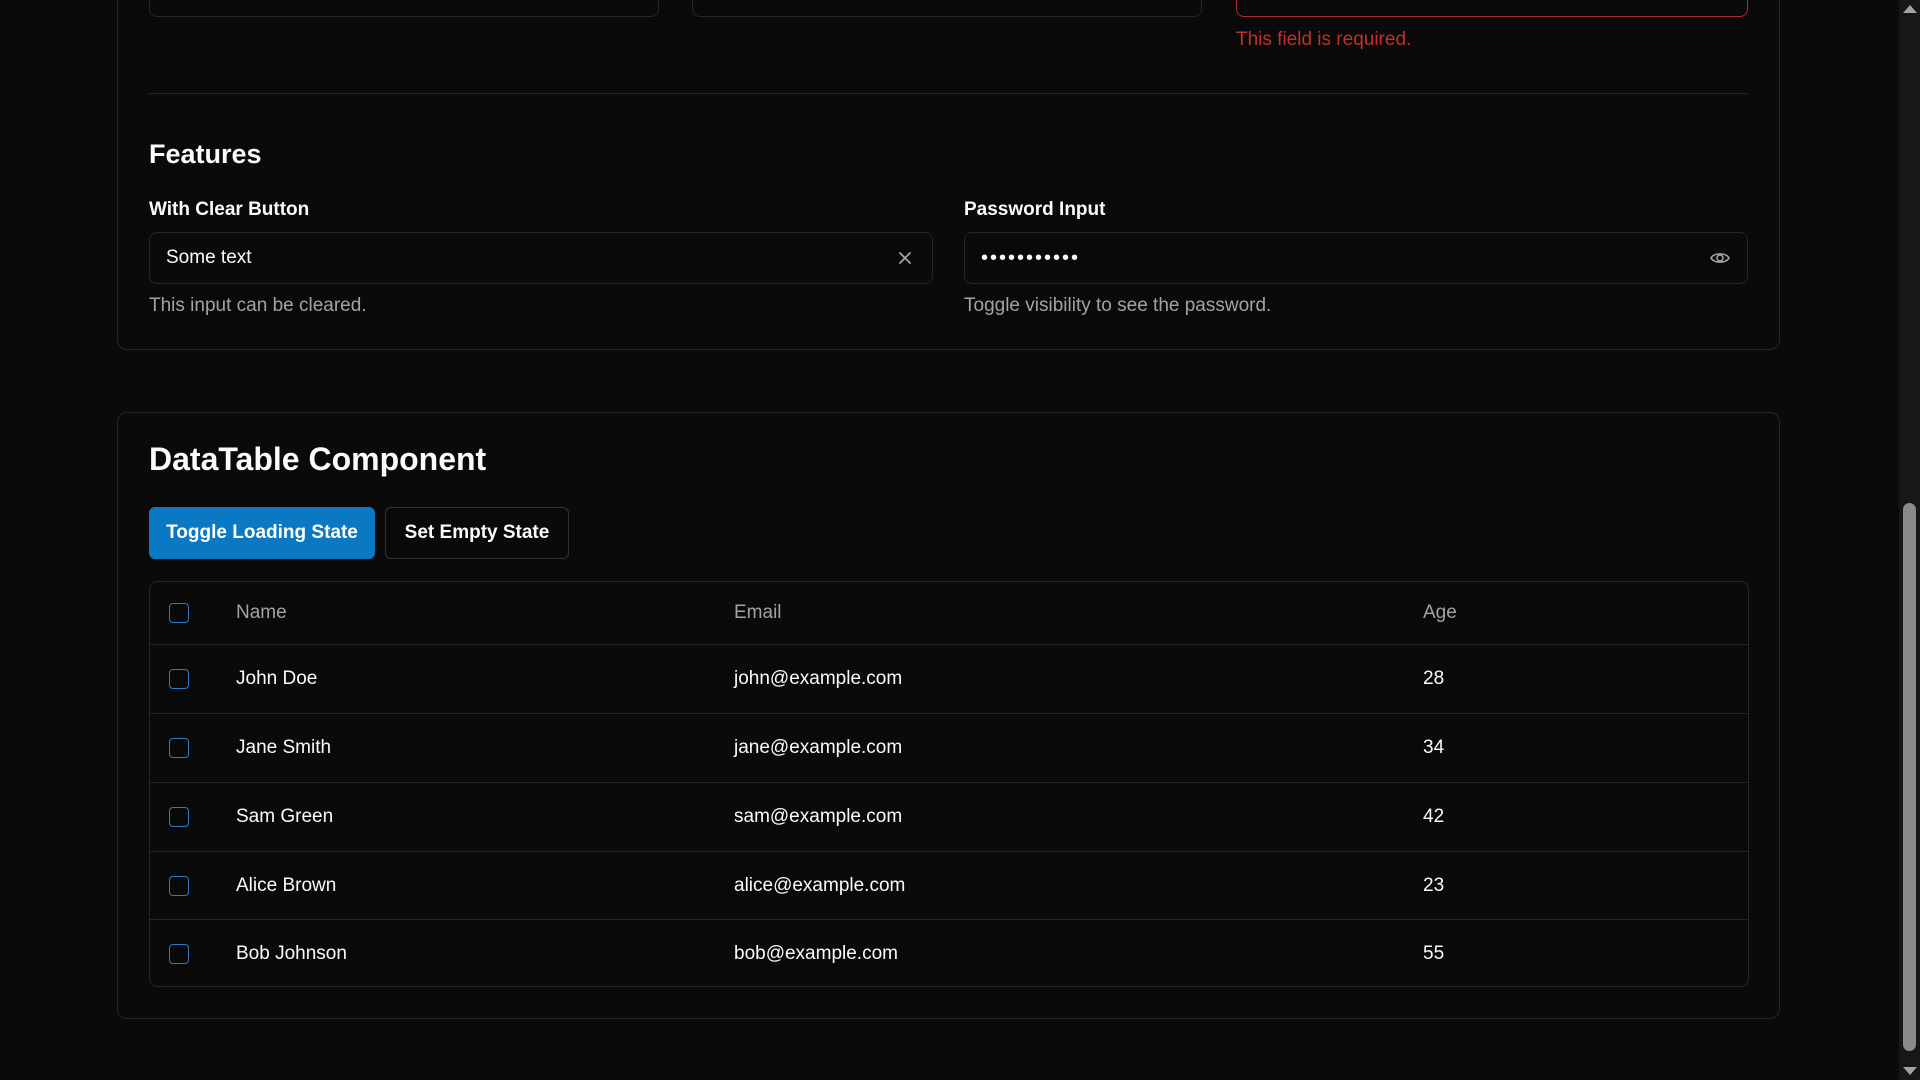  What do you see at coordinates (758, 613) in the screenshot?
I see `column-header-email: Email` at bounding box center [758, 613].